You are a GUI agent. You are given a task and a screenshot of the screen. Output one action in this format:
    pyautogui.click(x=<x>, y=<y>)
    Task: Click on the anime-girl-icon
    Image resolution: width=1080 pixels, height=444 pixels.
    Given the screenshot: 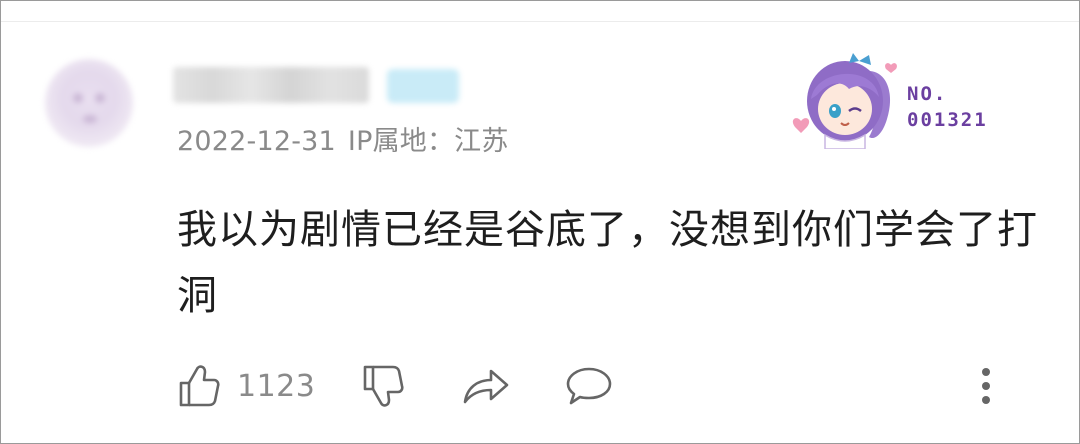 What is the action you would take?
    pyautogui.click(x=844, y=101)
    